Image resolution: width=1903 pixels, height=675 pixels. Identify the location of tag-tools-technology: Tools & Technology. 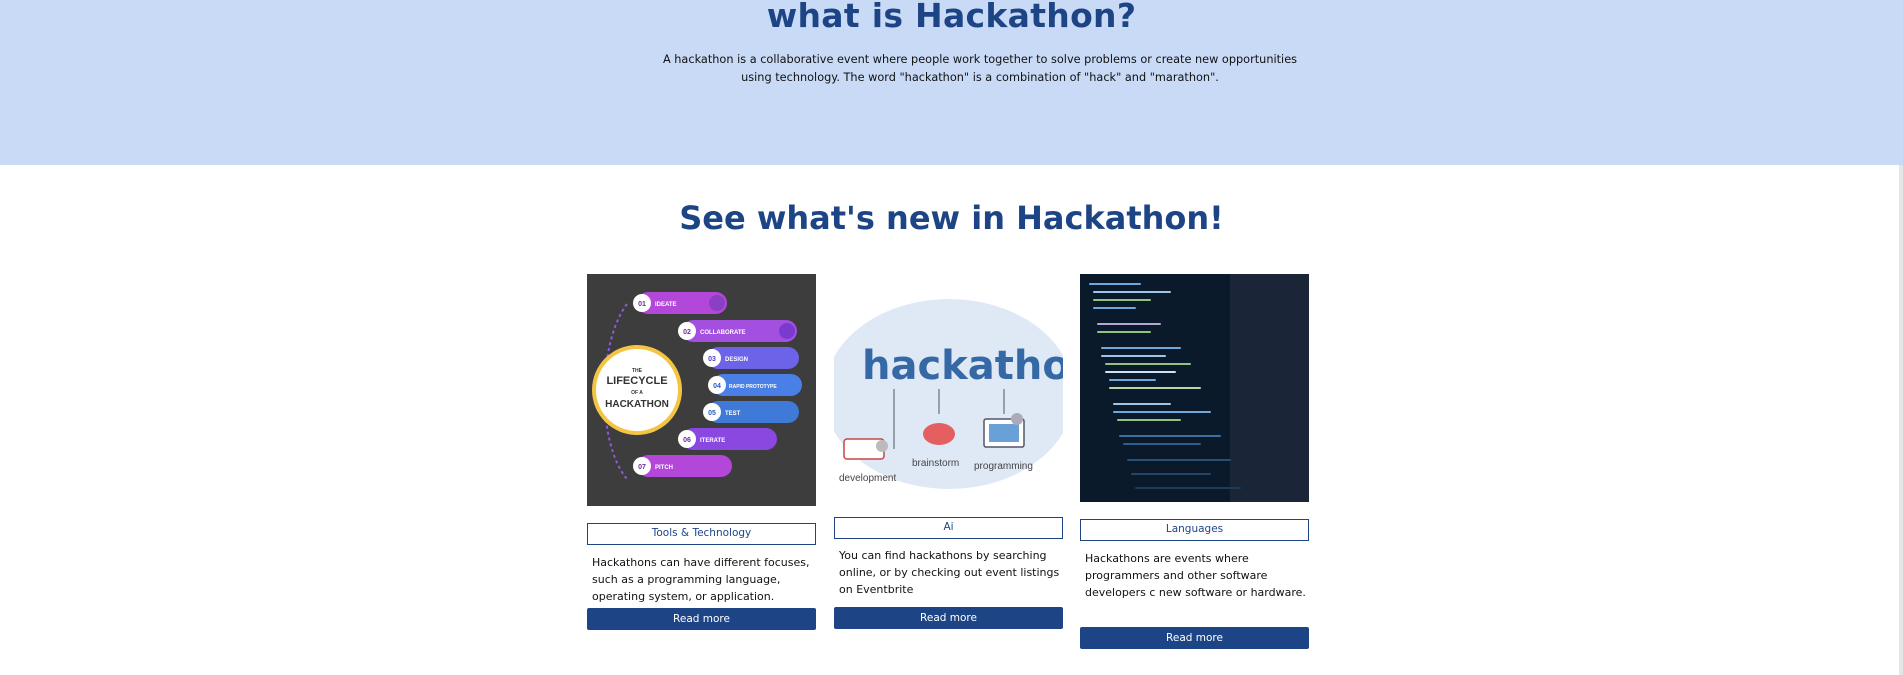
(701, 534).